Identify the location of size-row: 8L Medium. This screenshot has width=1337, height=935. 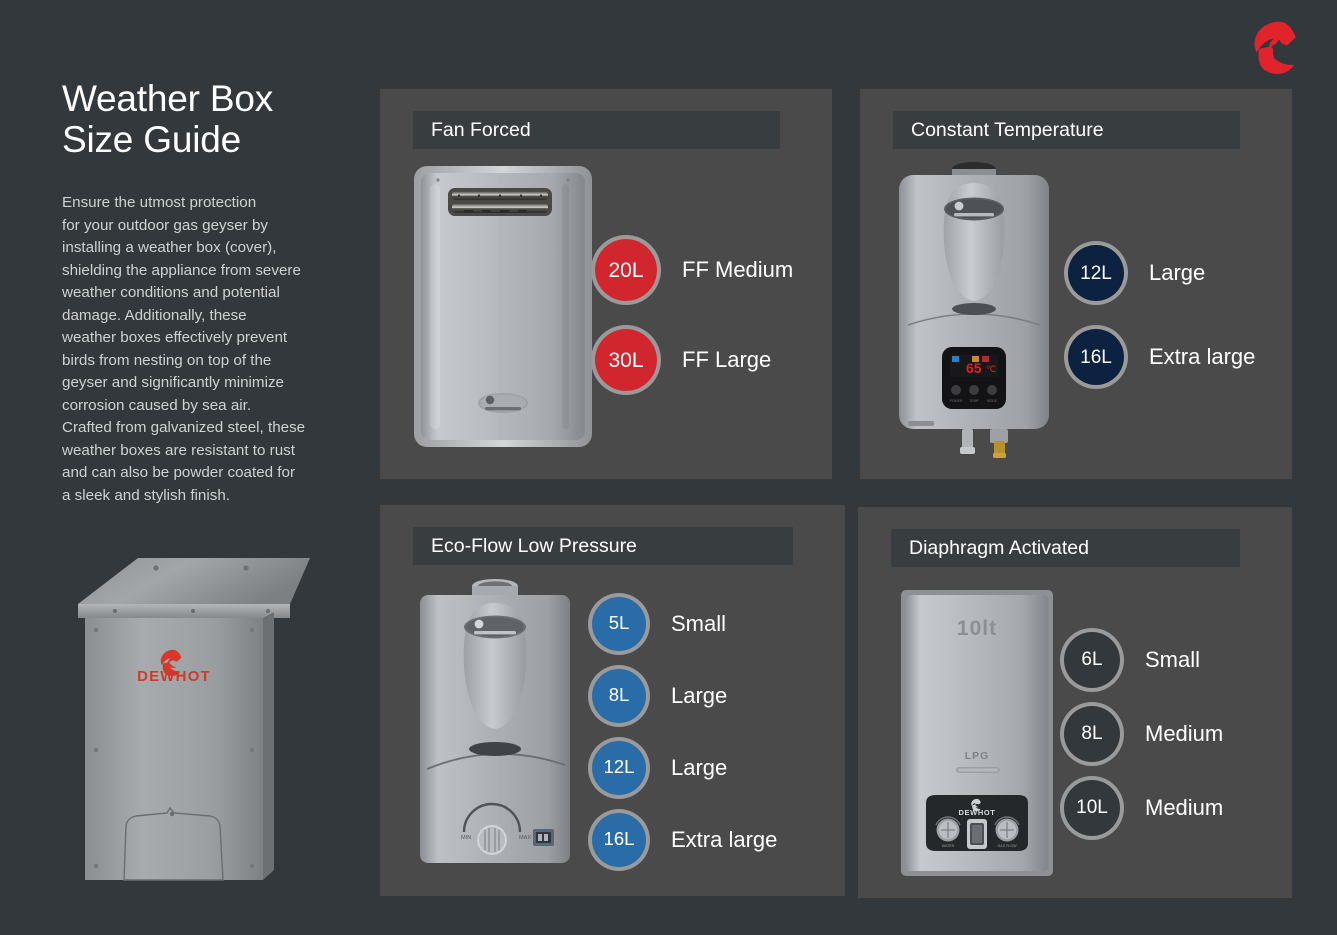
(1178, 733).